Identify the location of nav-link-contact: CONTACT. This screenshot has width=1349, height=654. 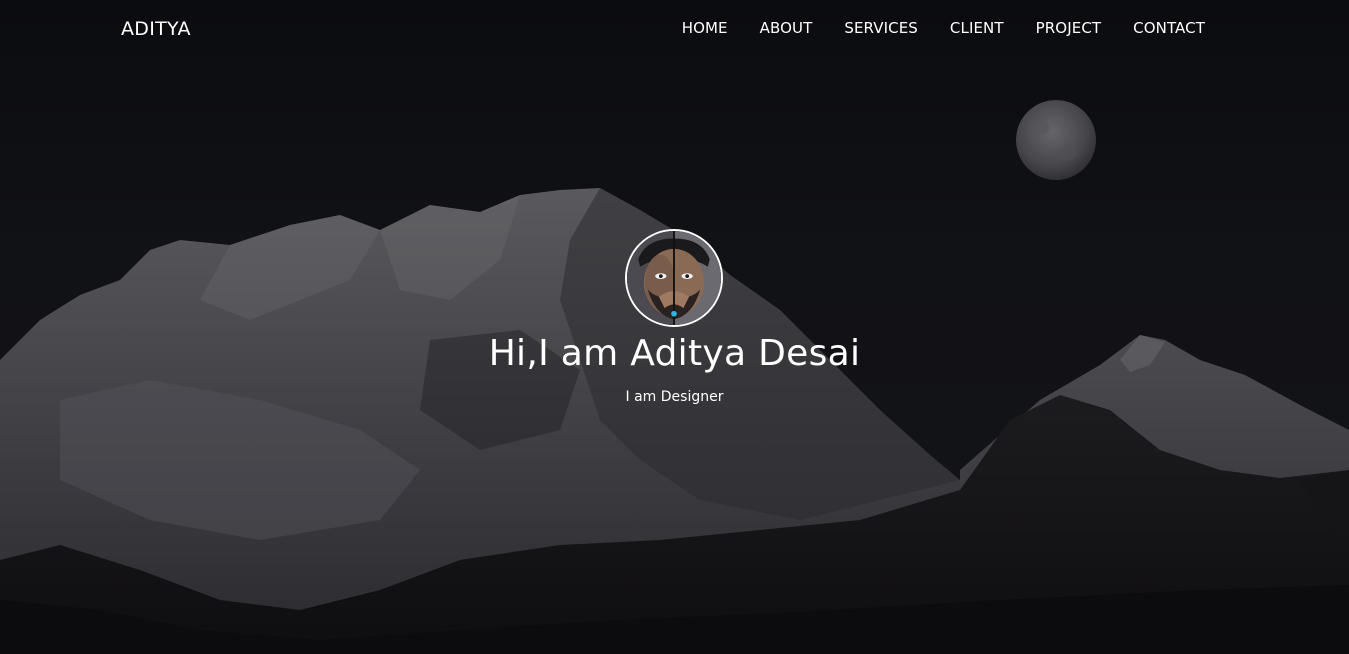
(1169, 28).